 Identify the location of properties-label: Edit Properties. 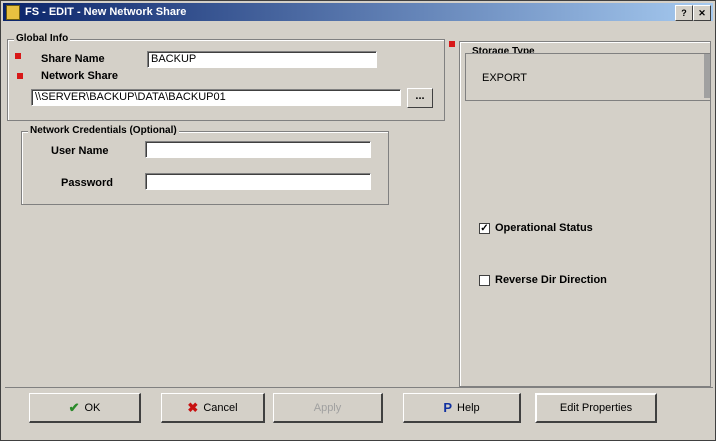
(596, 408).